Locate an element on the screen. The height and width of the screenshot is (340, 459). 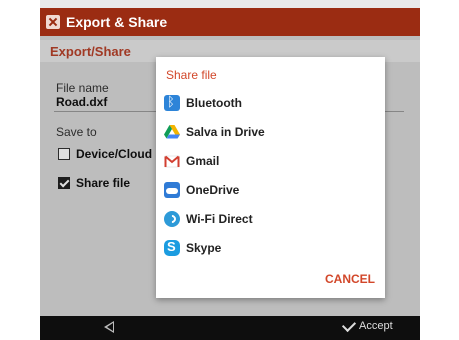
google-drive-icon is located at coordinates (172, 132).